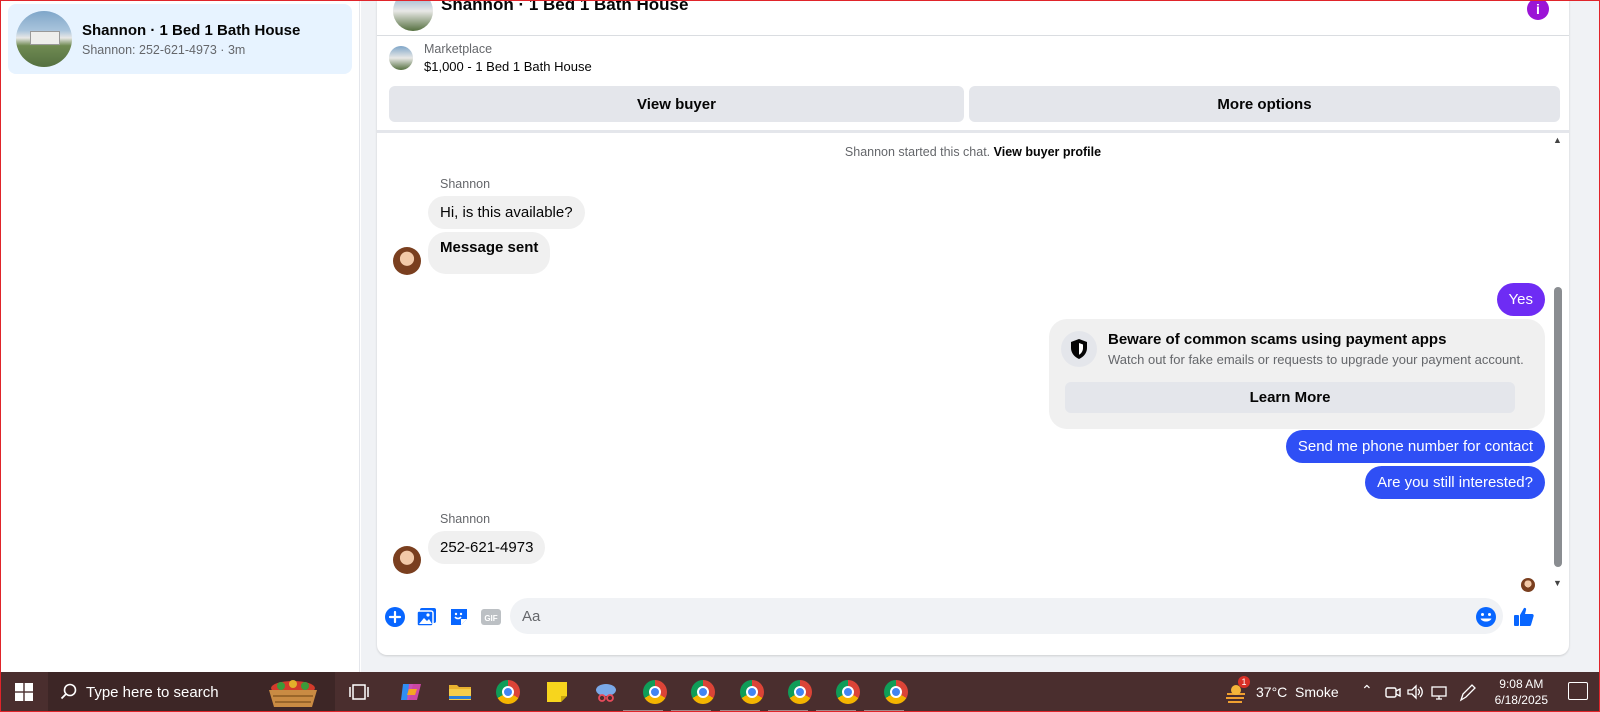  What do you see at coordinates (1455, 482) in the screenshot?
I see `message-bubble-outgoing: Are you still interested?` at bounding box center [1455, 482].